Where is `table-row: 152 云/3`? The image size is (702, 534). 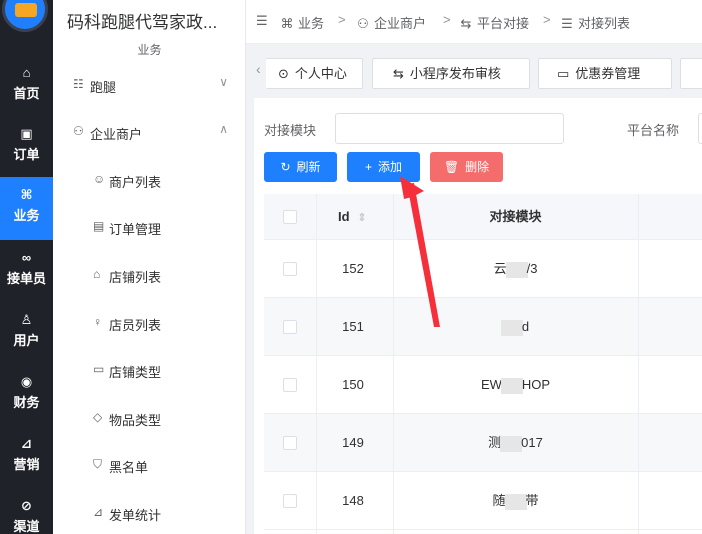
table-row: 152 云/3 is located at coordinates (483, 269).